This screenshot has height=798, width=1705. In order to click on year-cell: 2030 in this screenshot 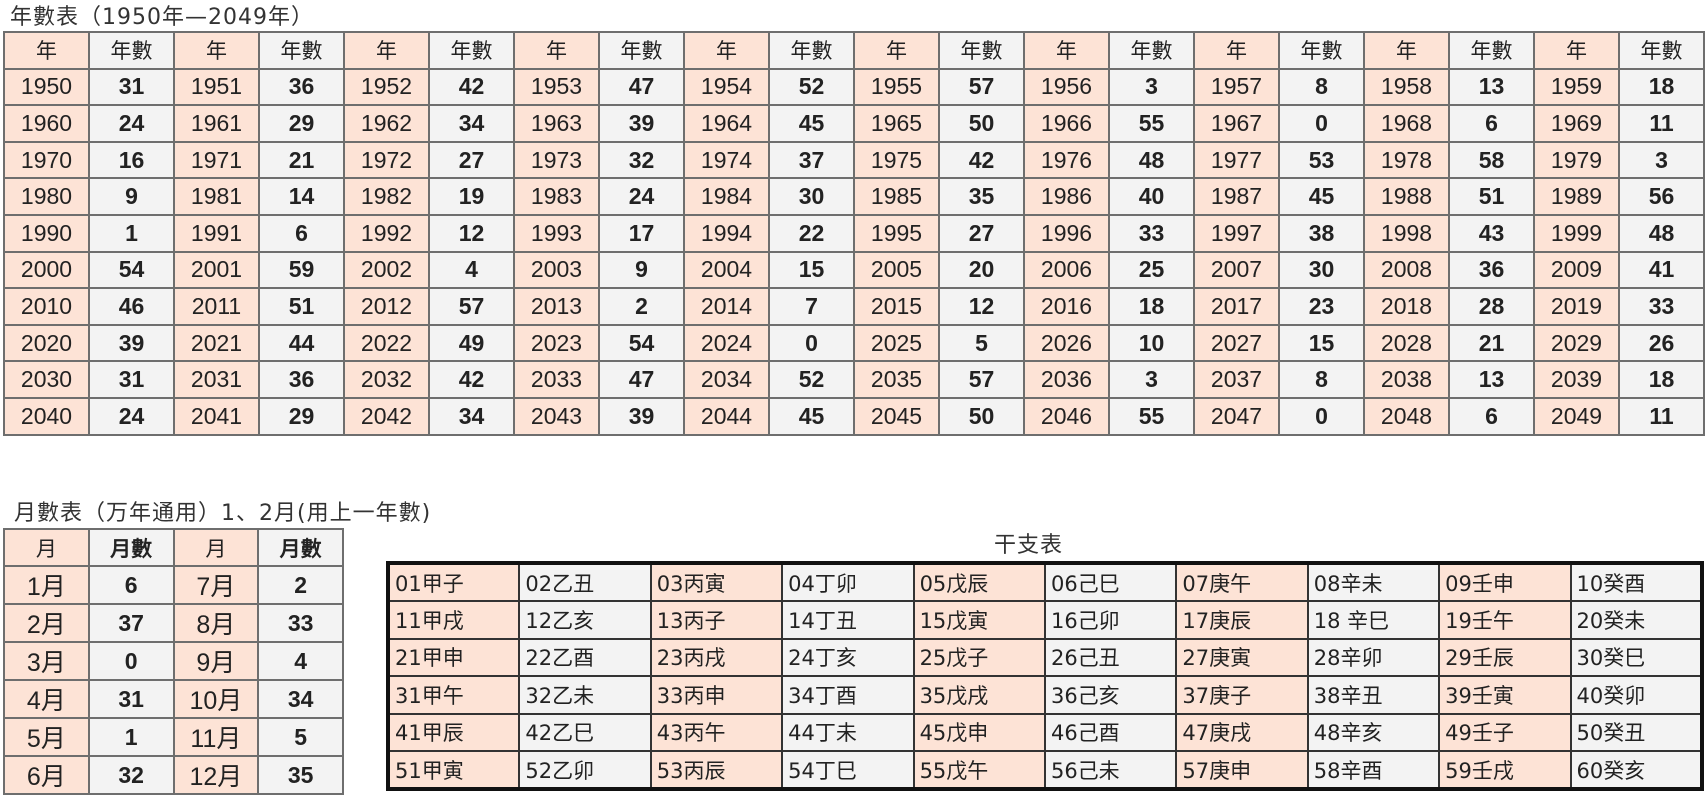, I will do `click(46, 379)`.